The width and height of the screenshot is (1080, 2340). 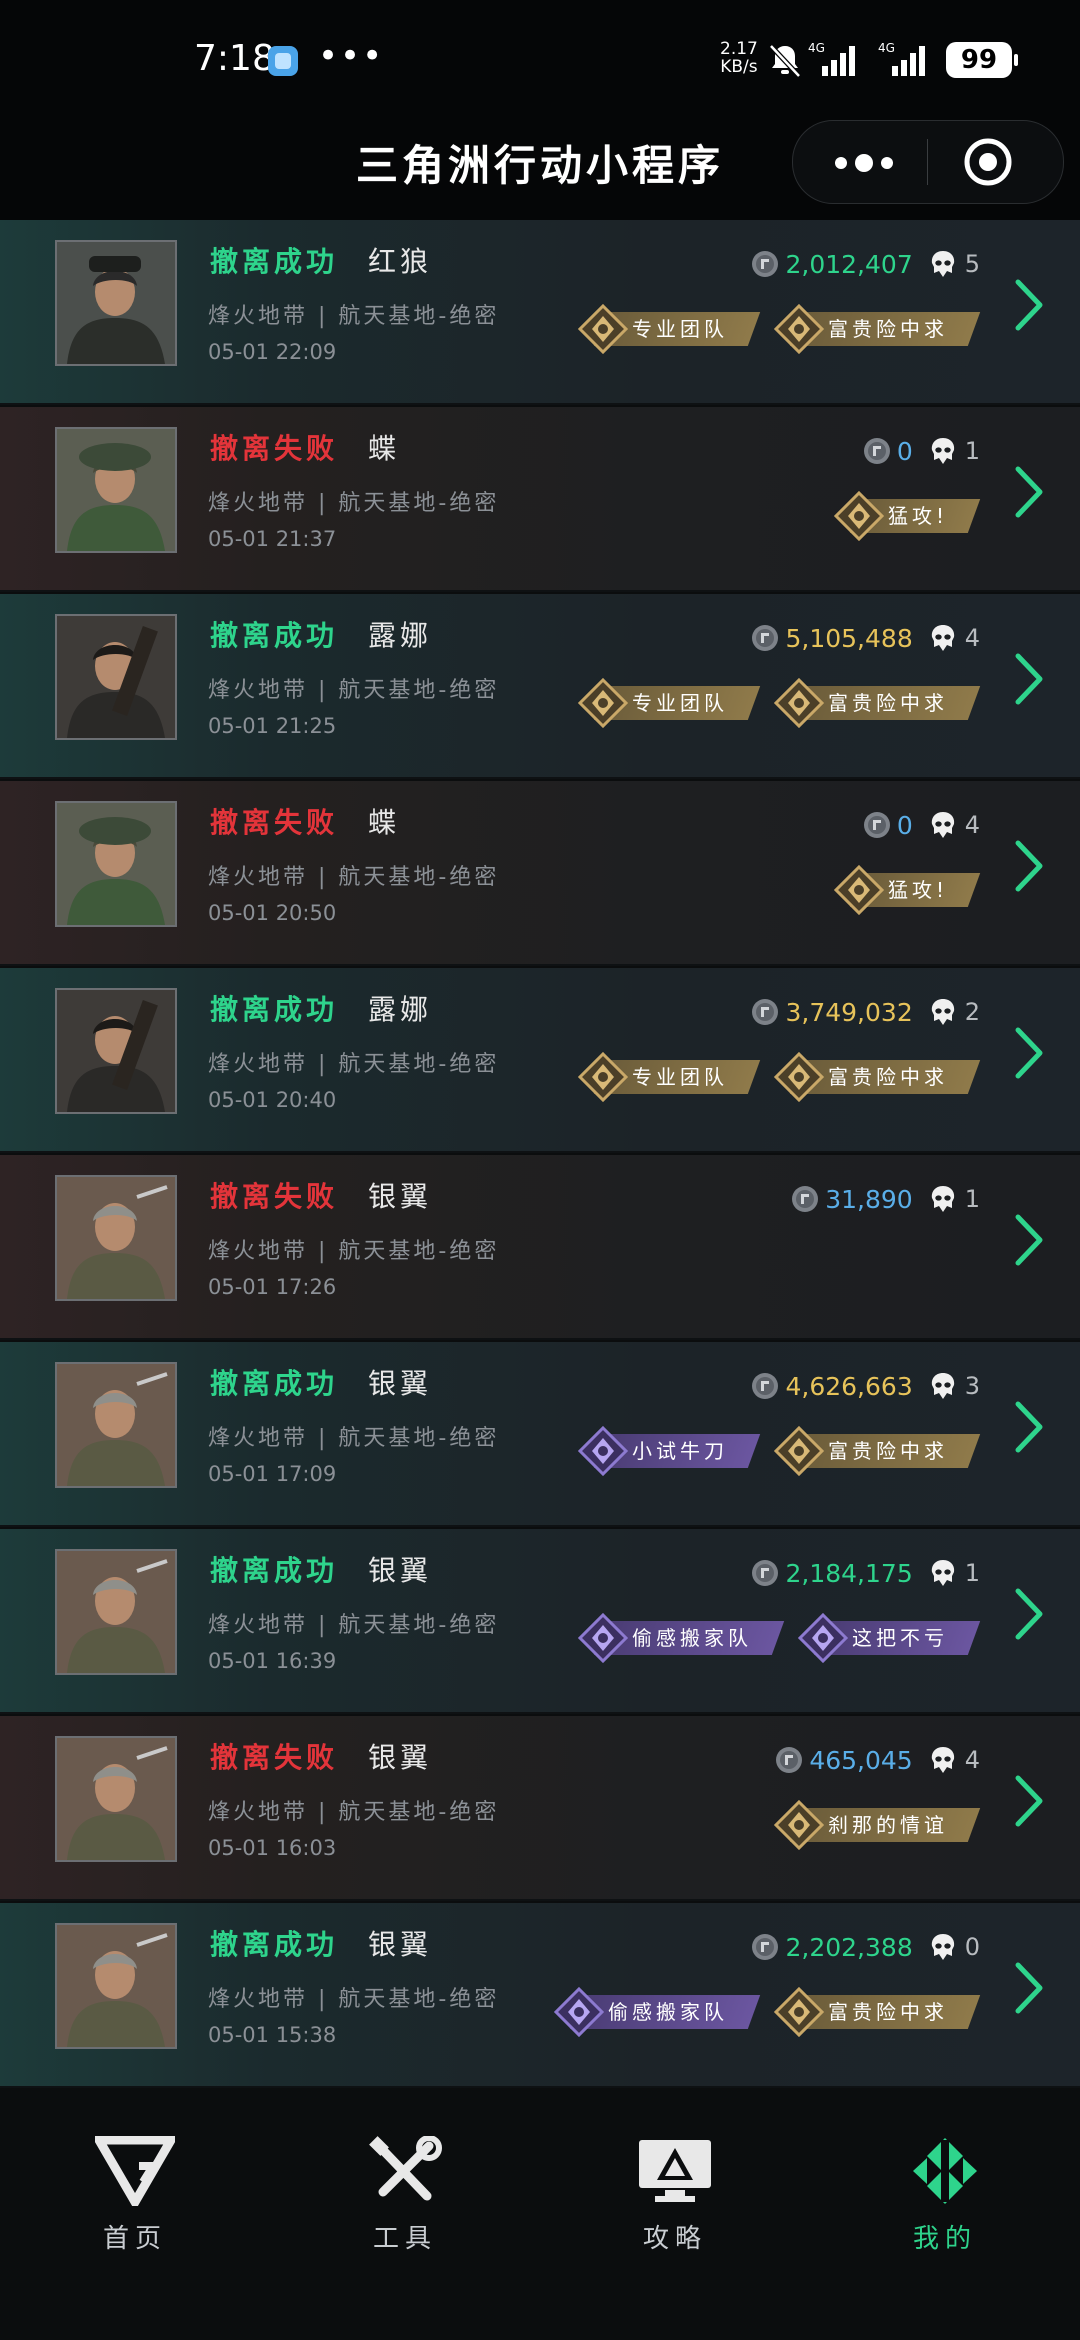 What do you see at coordinates (234, 58) in the screenshot?
I see `status-time: 7:18` at bounding box center [234, 58].